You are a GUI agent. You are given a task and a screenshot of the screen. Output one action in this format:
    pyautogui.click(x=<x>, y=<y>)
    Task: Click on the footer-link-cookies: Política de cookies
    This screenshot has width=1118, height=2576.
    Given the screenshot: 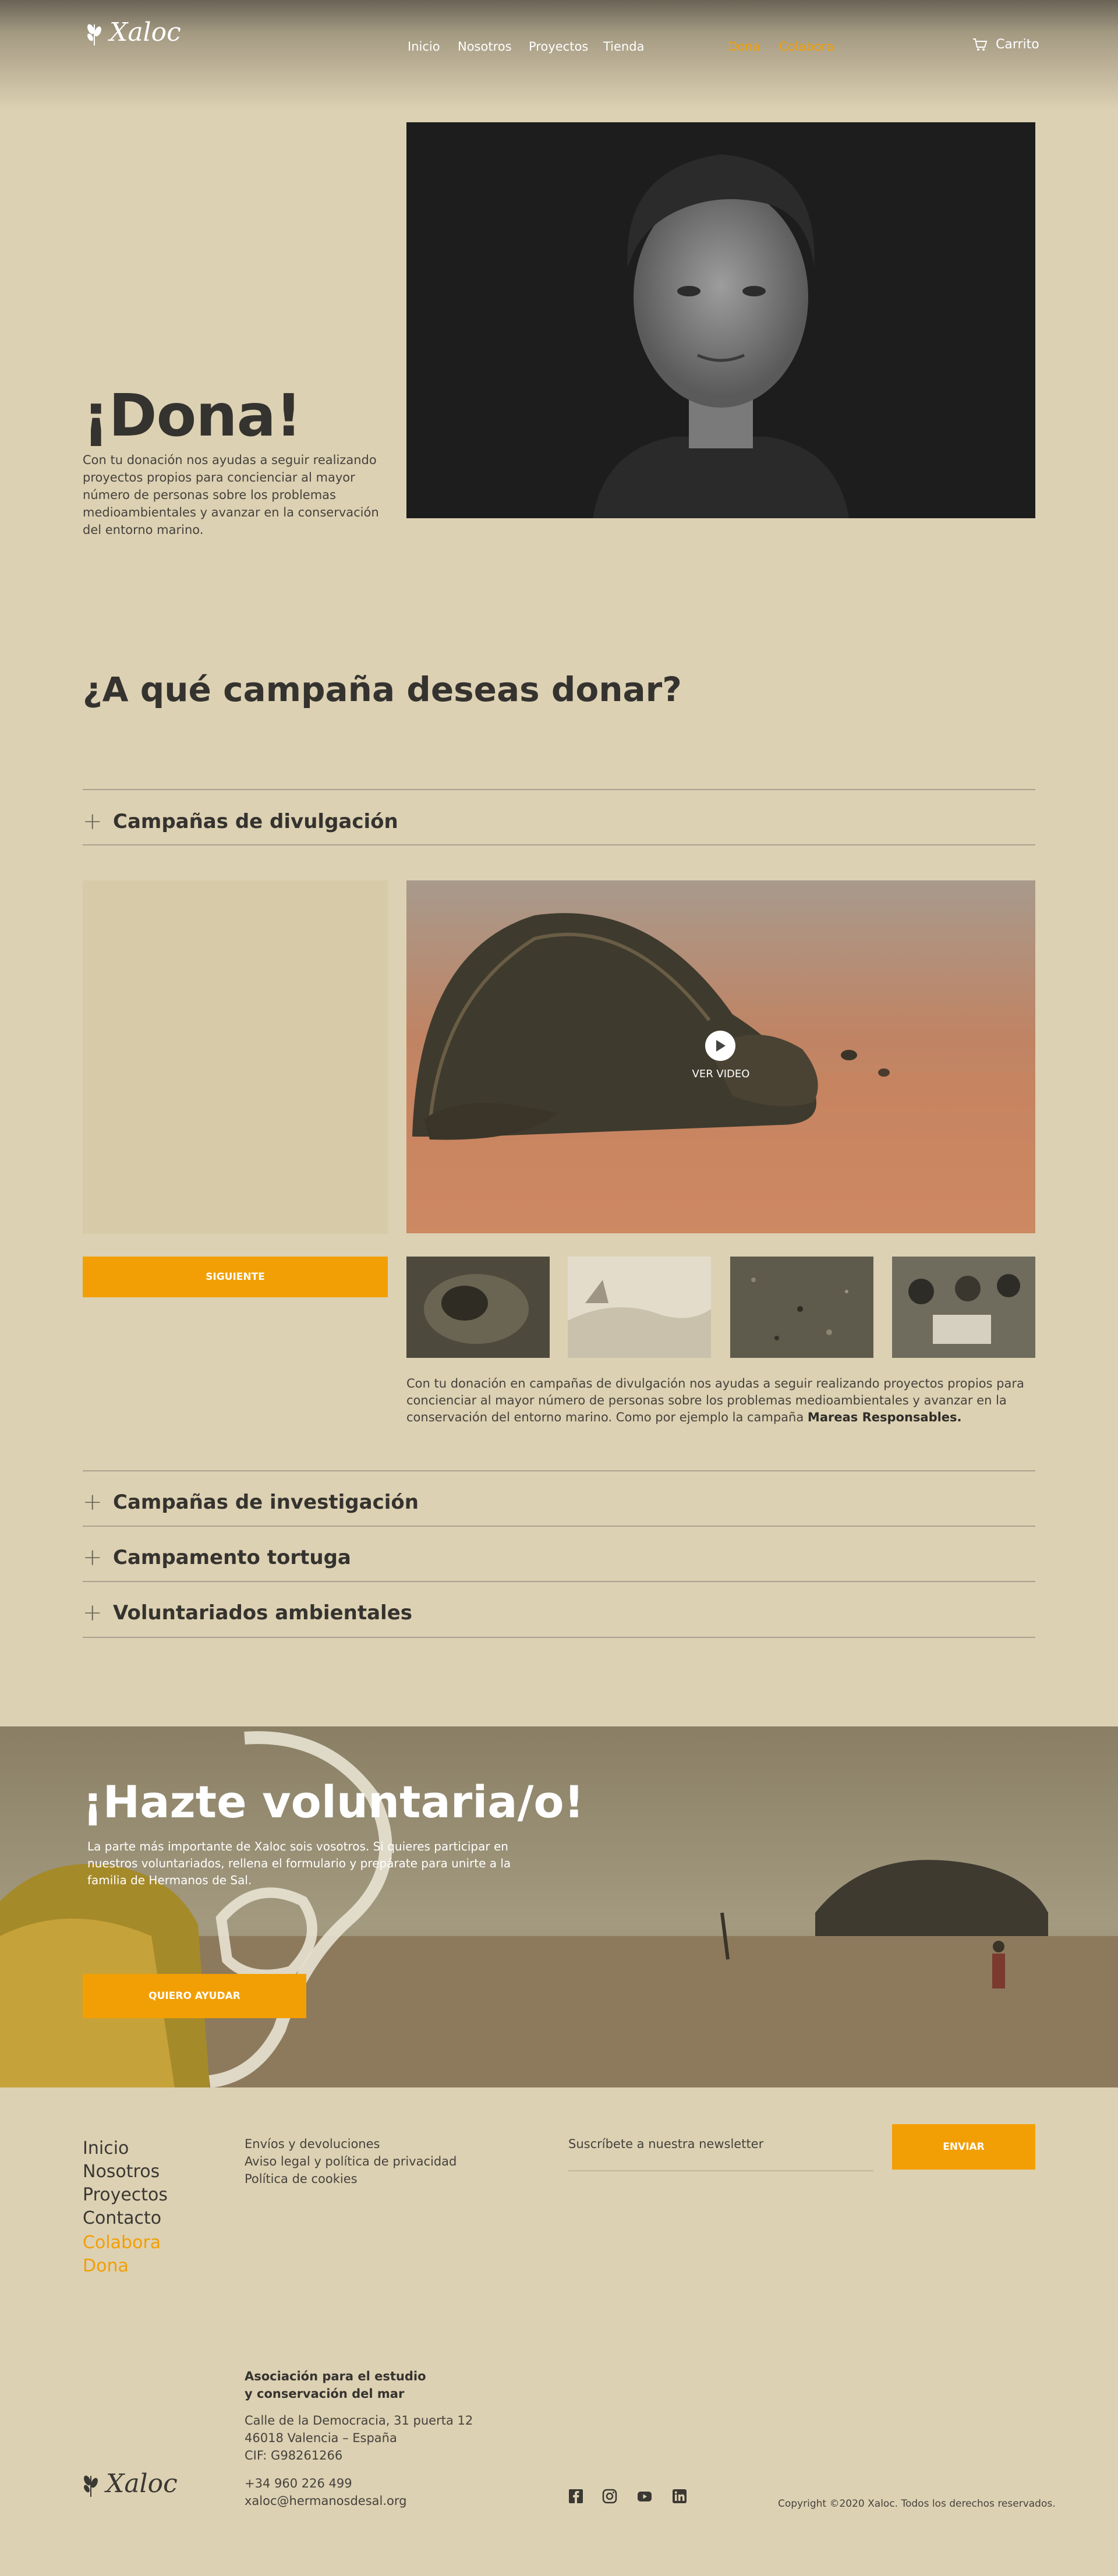 What is the action you would take?
    pyautogui.click(x=301, y=2179)
    